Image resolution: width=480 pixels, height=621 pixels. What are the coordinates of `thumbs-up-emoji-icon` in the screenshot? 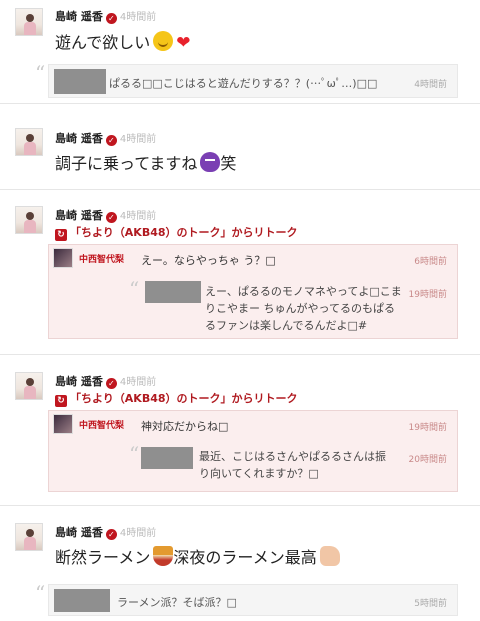 It's located at (329, 556).